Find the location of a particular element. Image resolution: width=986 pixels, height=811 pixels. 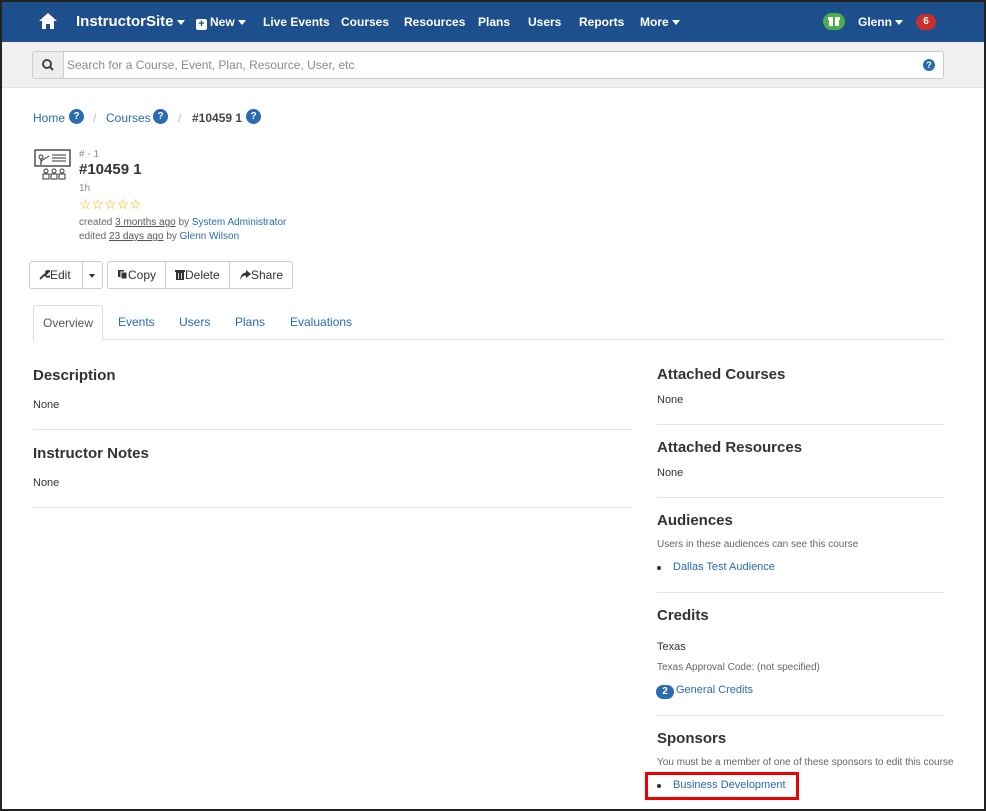

course-presentation-icon is located at coordinates (52, 164).